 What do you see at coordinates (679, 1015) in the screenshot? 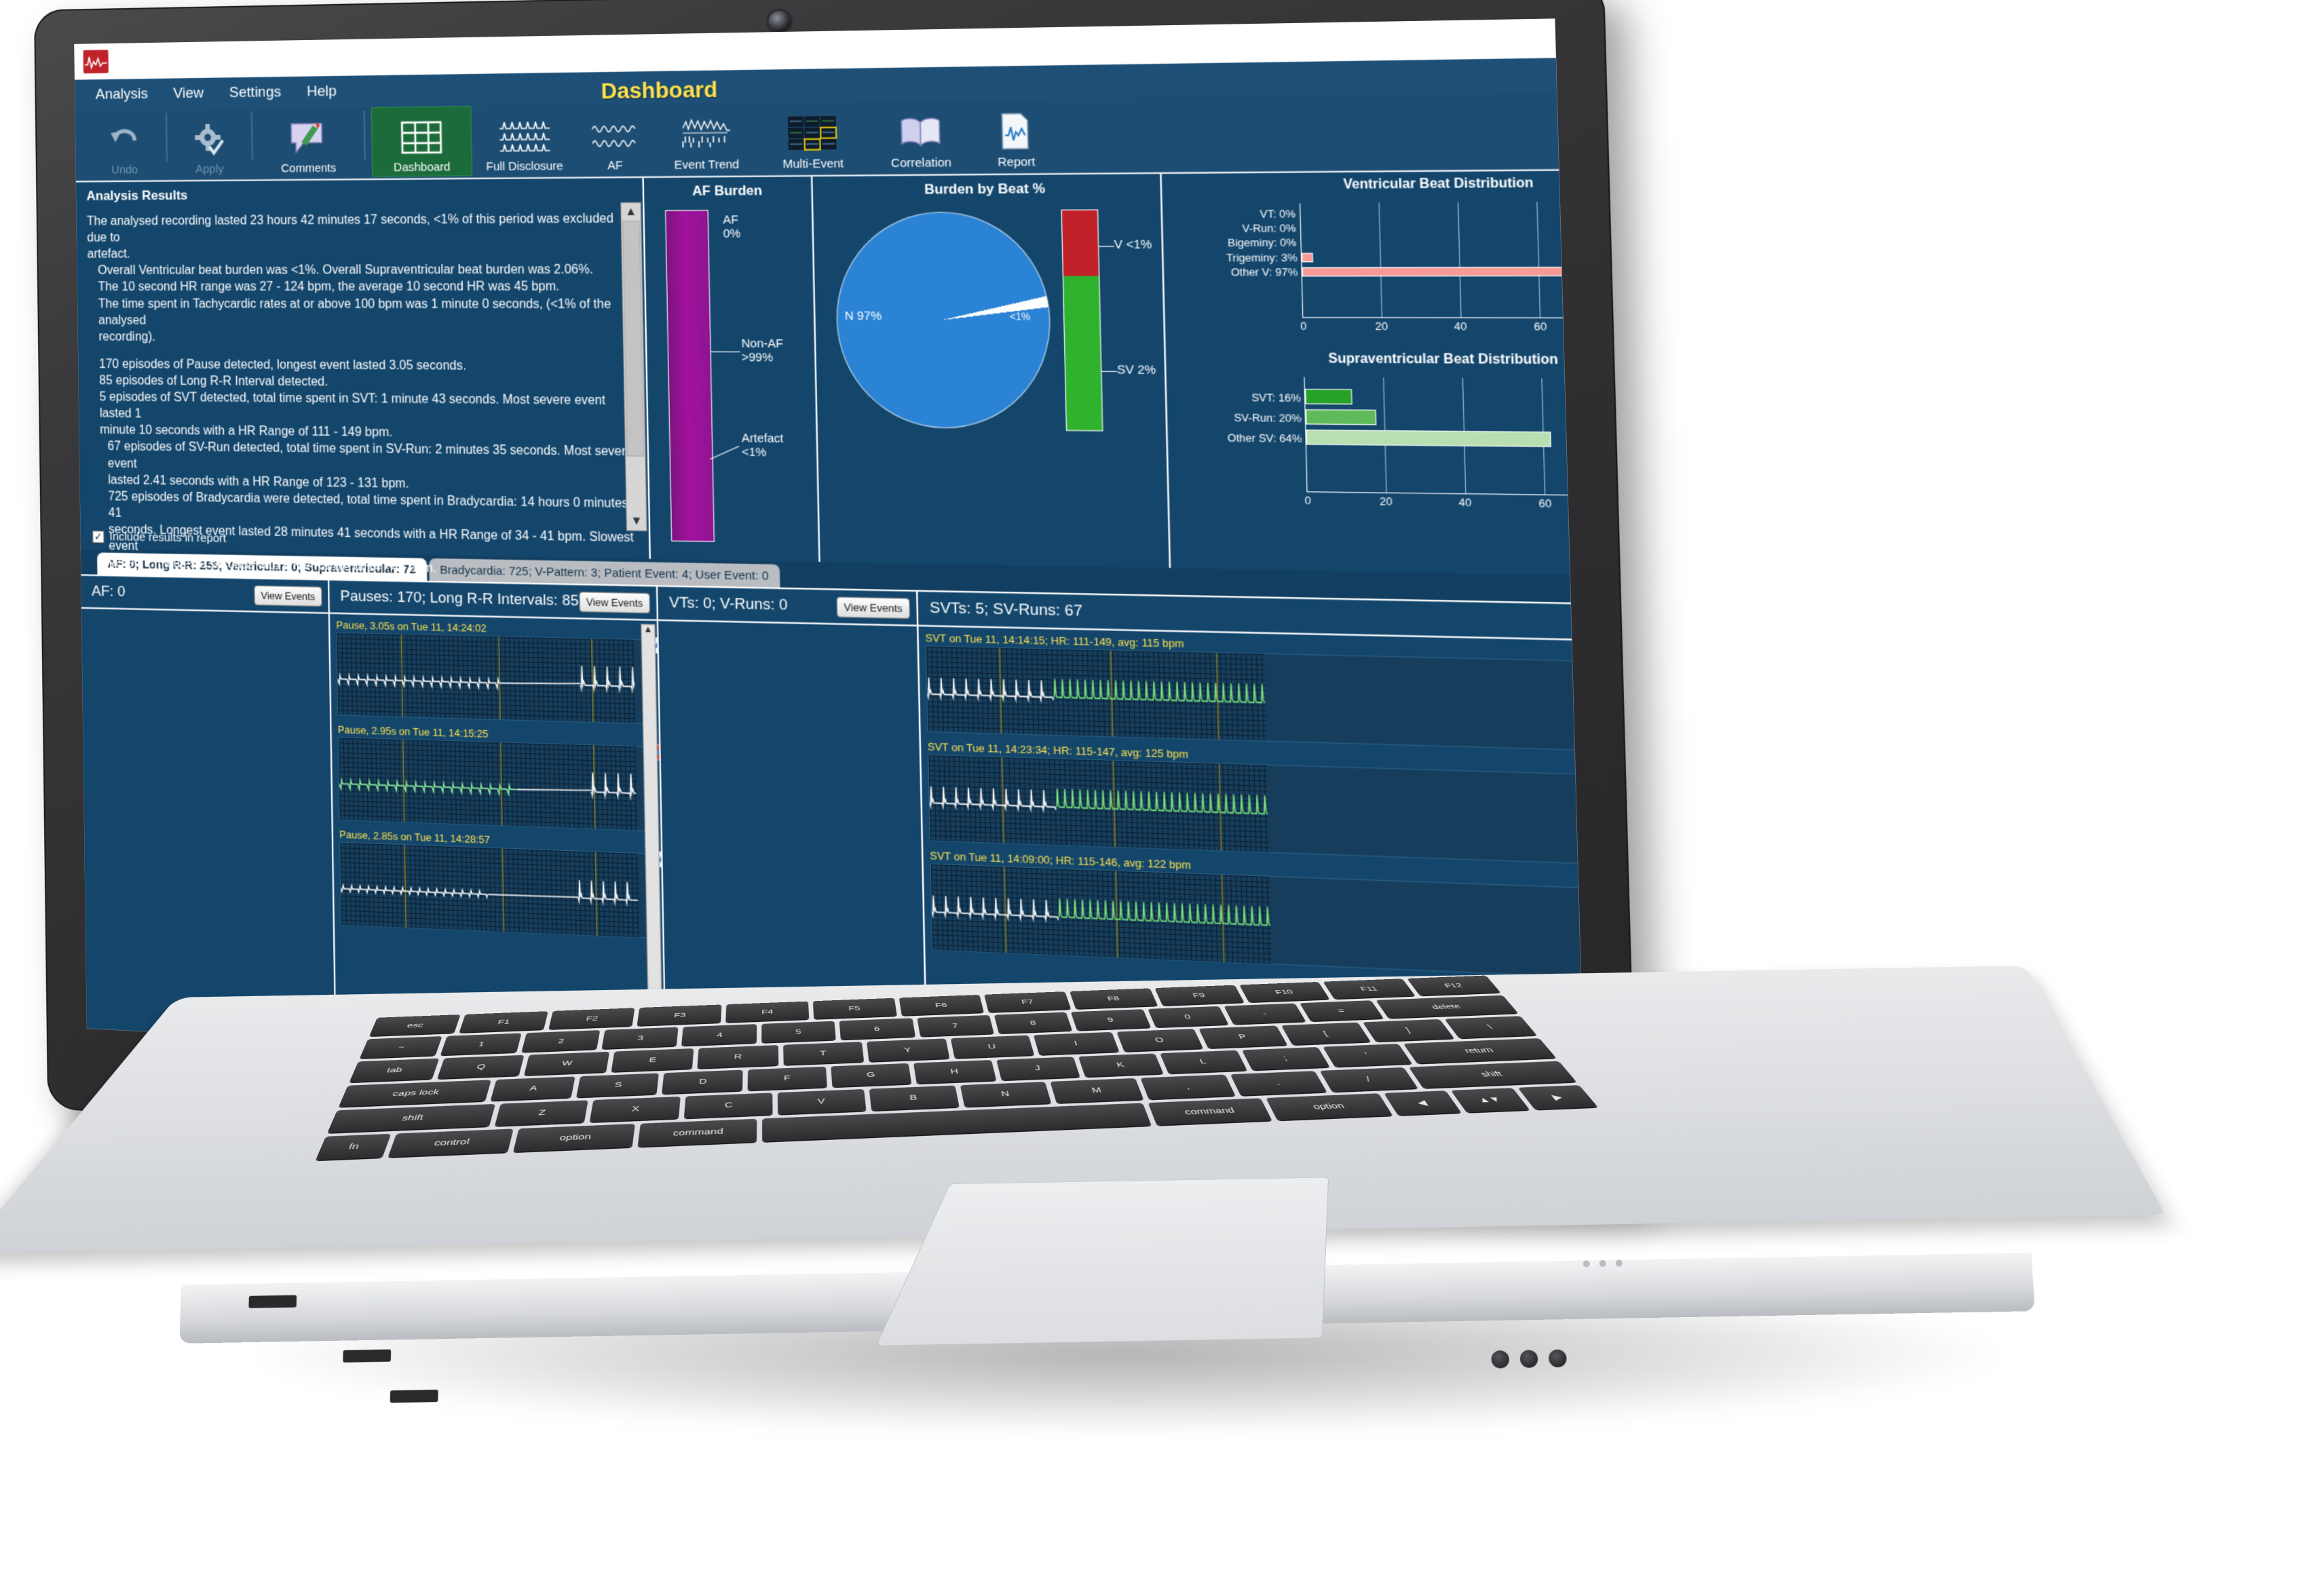
I see `key-f3: F3` at bounding box center [679, 1015].